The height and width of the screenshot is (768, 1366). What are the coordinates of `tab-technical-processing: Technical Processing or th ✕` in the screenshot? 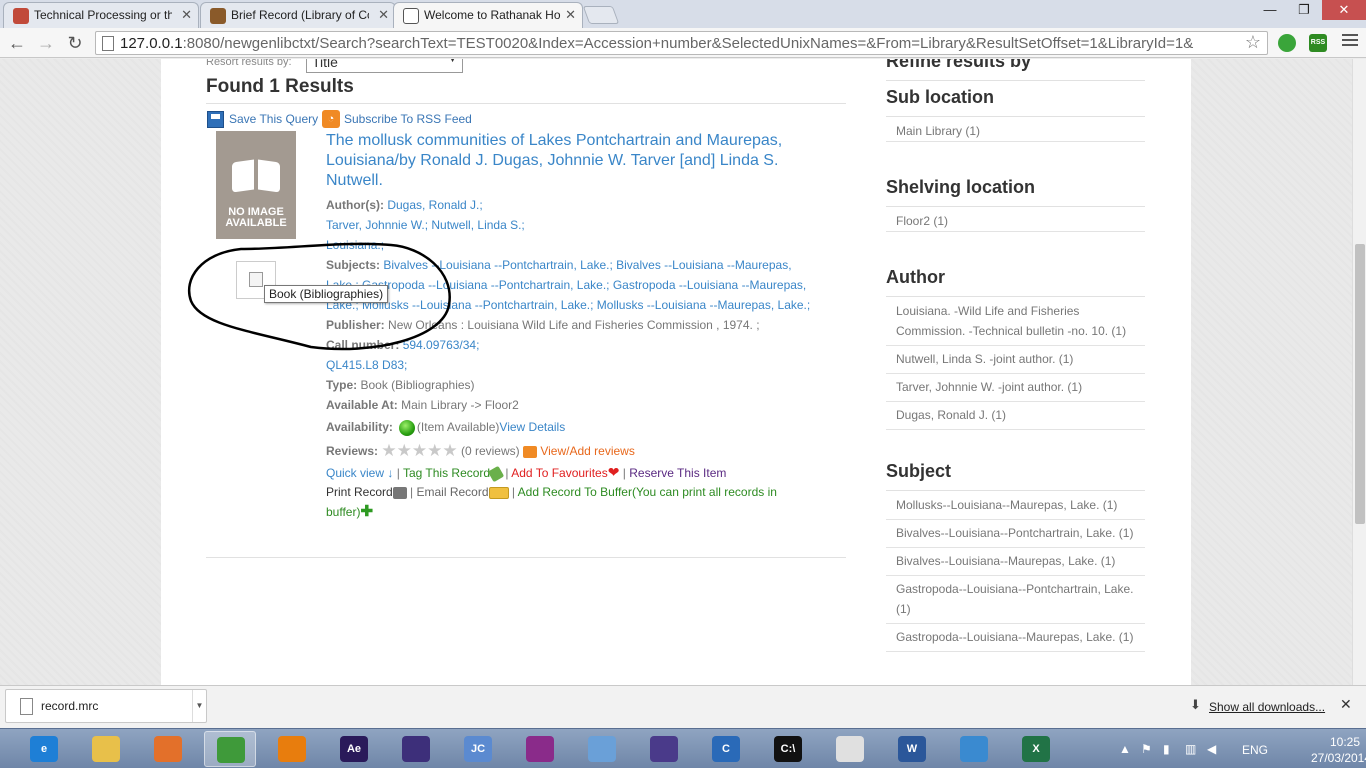 It's located at (101, 15).